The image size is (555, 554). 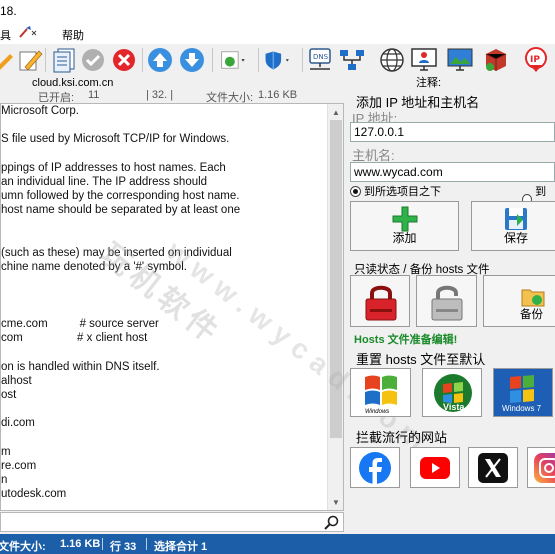 What do you see at coordinates (277, 33) in the screenshot?
I see `menu-bar: 具 帮助` at bounding box center [277, 33].